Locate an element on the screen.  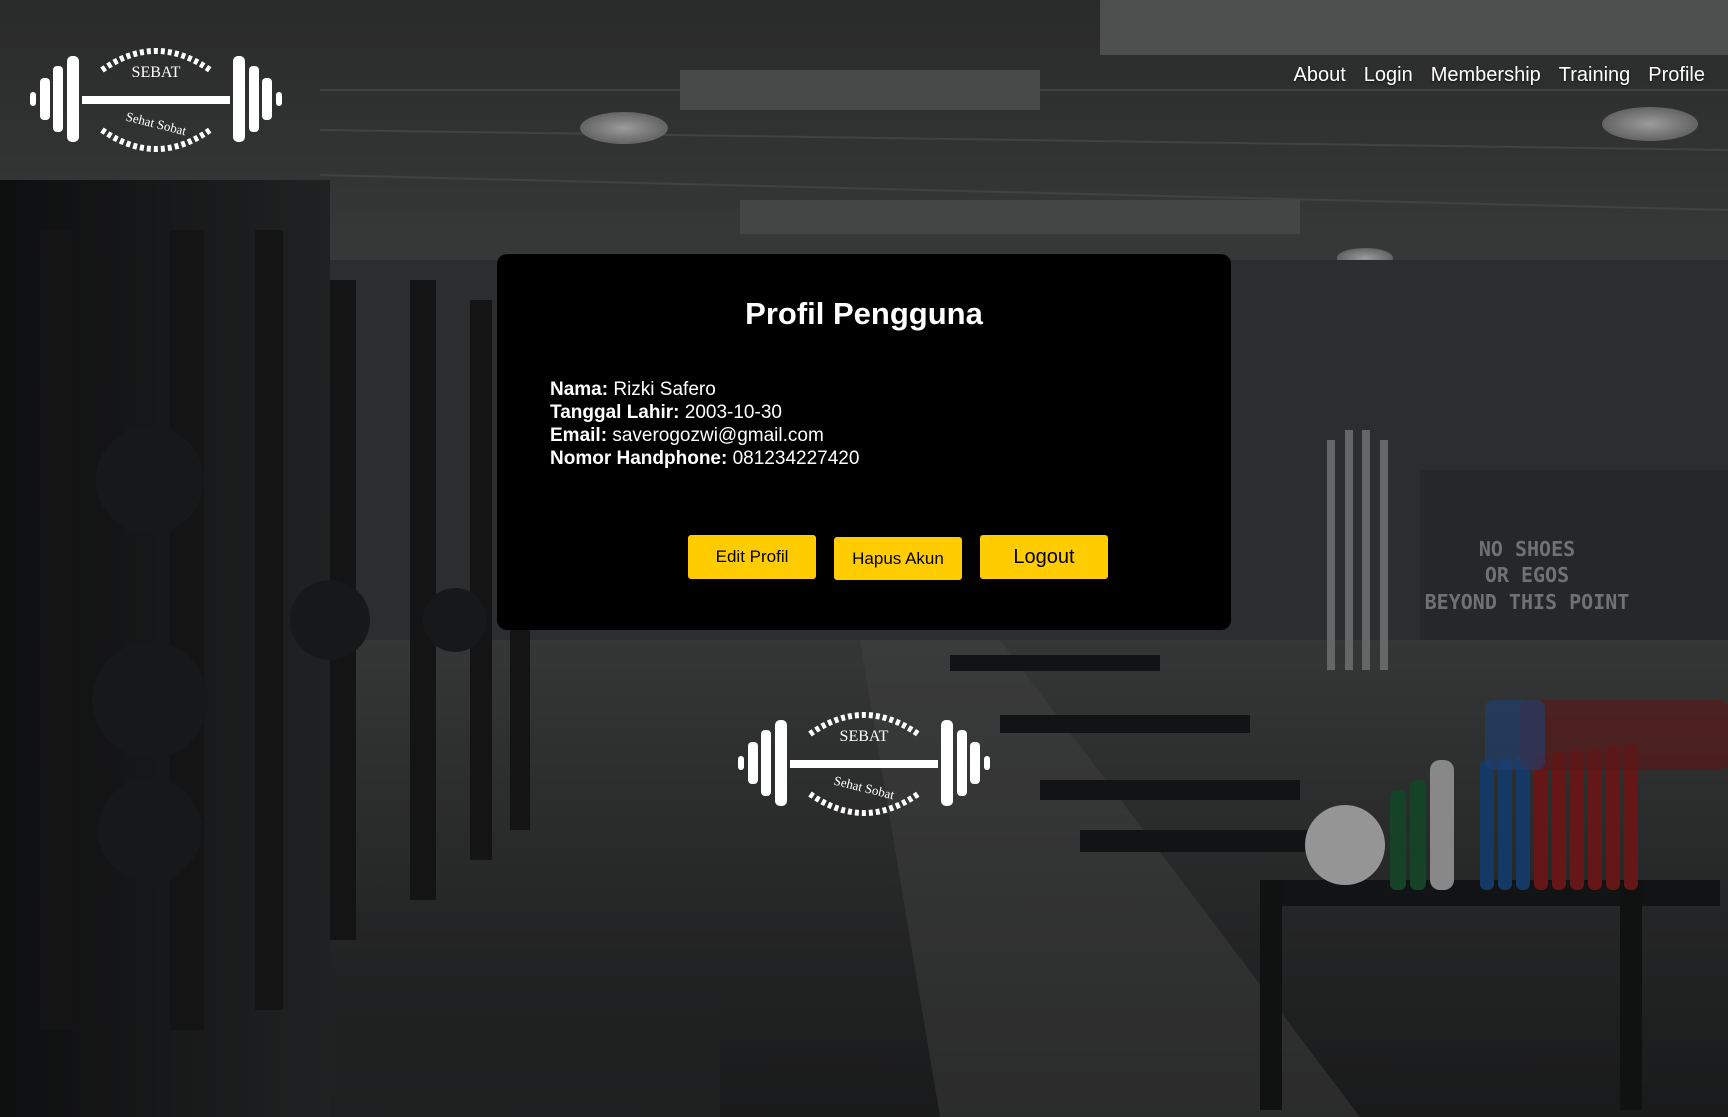
profile-birthdate-label: Tanggal Lahir: is located at coordinates (615, 412).